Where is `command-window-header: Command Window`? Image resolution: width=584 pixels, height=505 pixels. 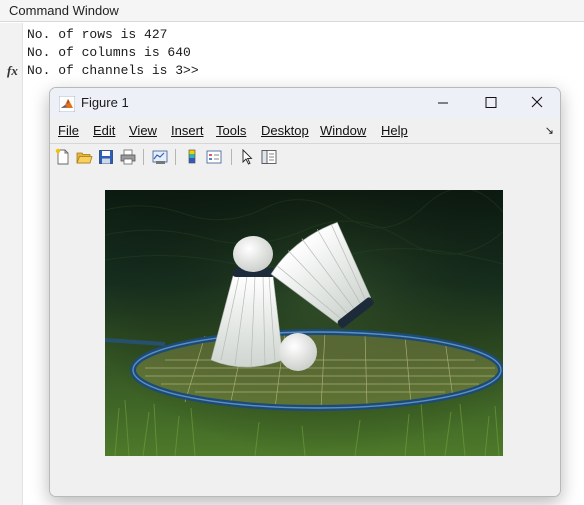
command-window-header: Command Window is located at coordinates (292, 11).